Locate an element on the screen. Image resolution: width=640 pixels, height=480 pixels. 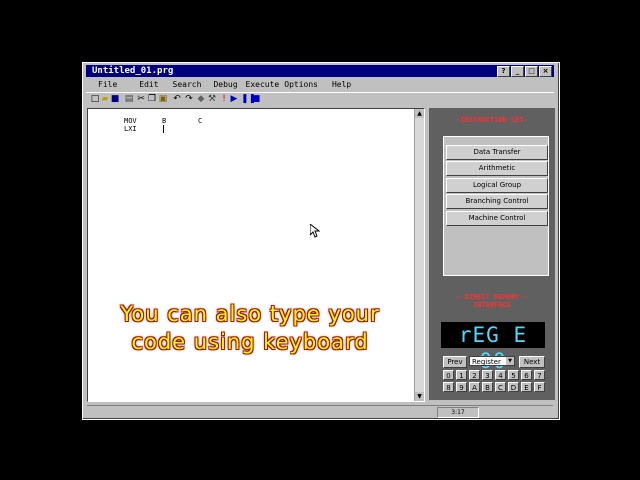
print-icon: ▤ is located at coordinates (129, 99).